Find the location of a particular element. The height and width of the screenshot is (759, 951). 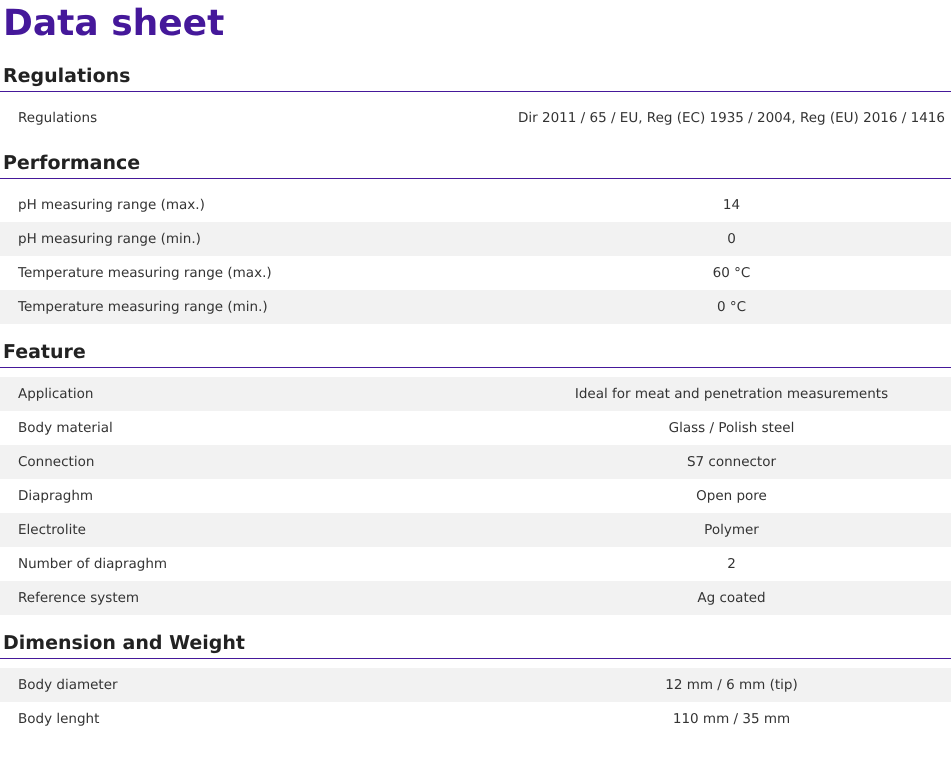

row-label: Number of diapraghm is located at coordinates (93, 564).